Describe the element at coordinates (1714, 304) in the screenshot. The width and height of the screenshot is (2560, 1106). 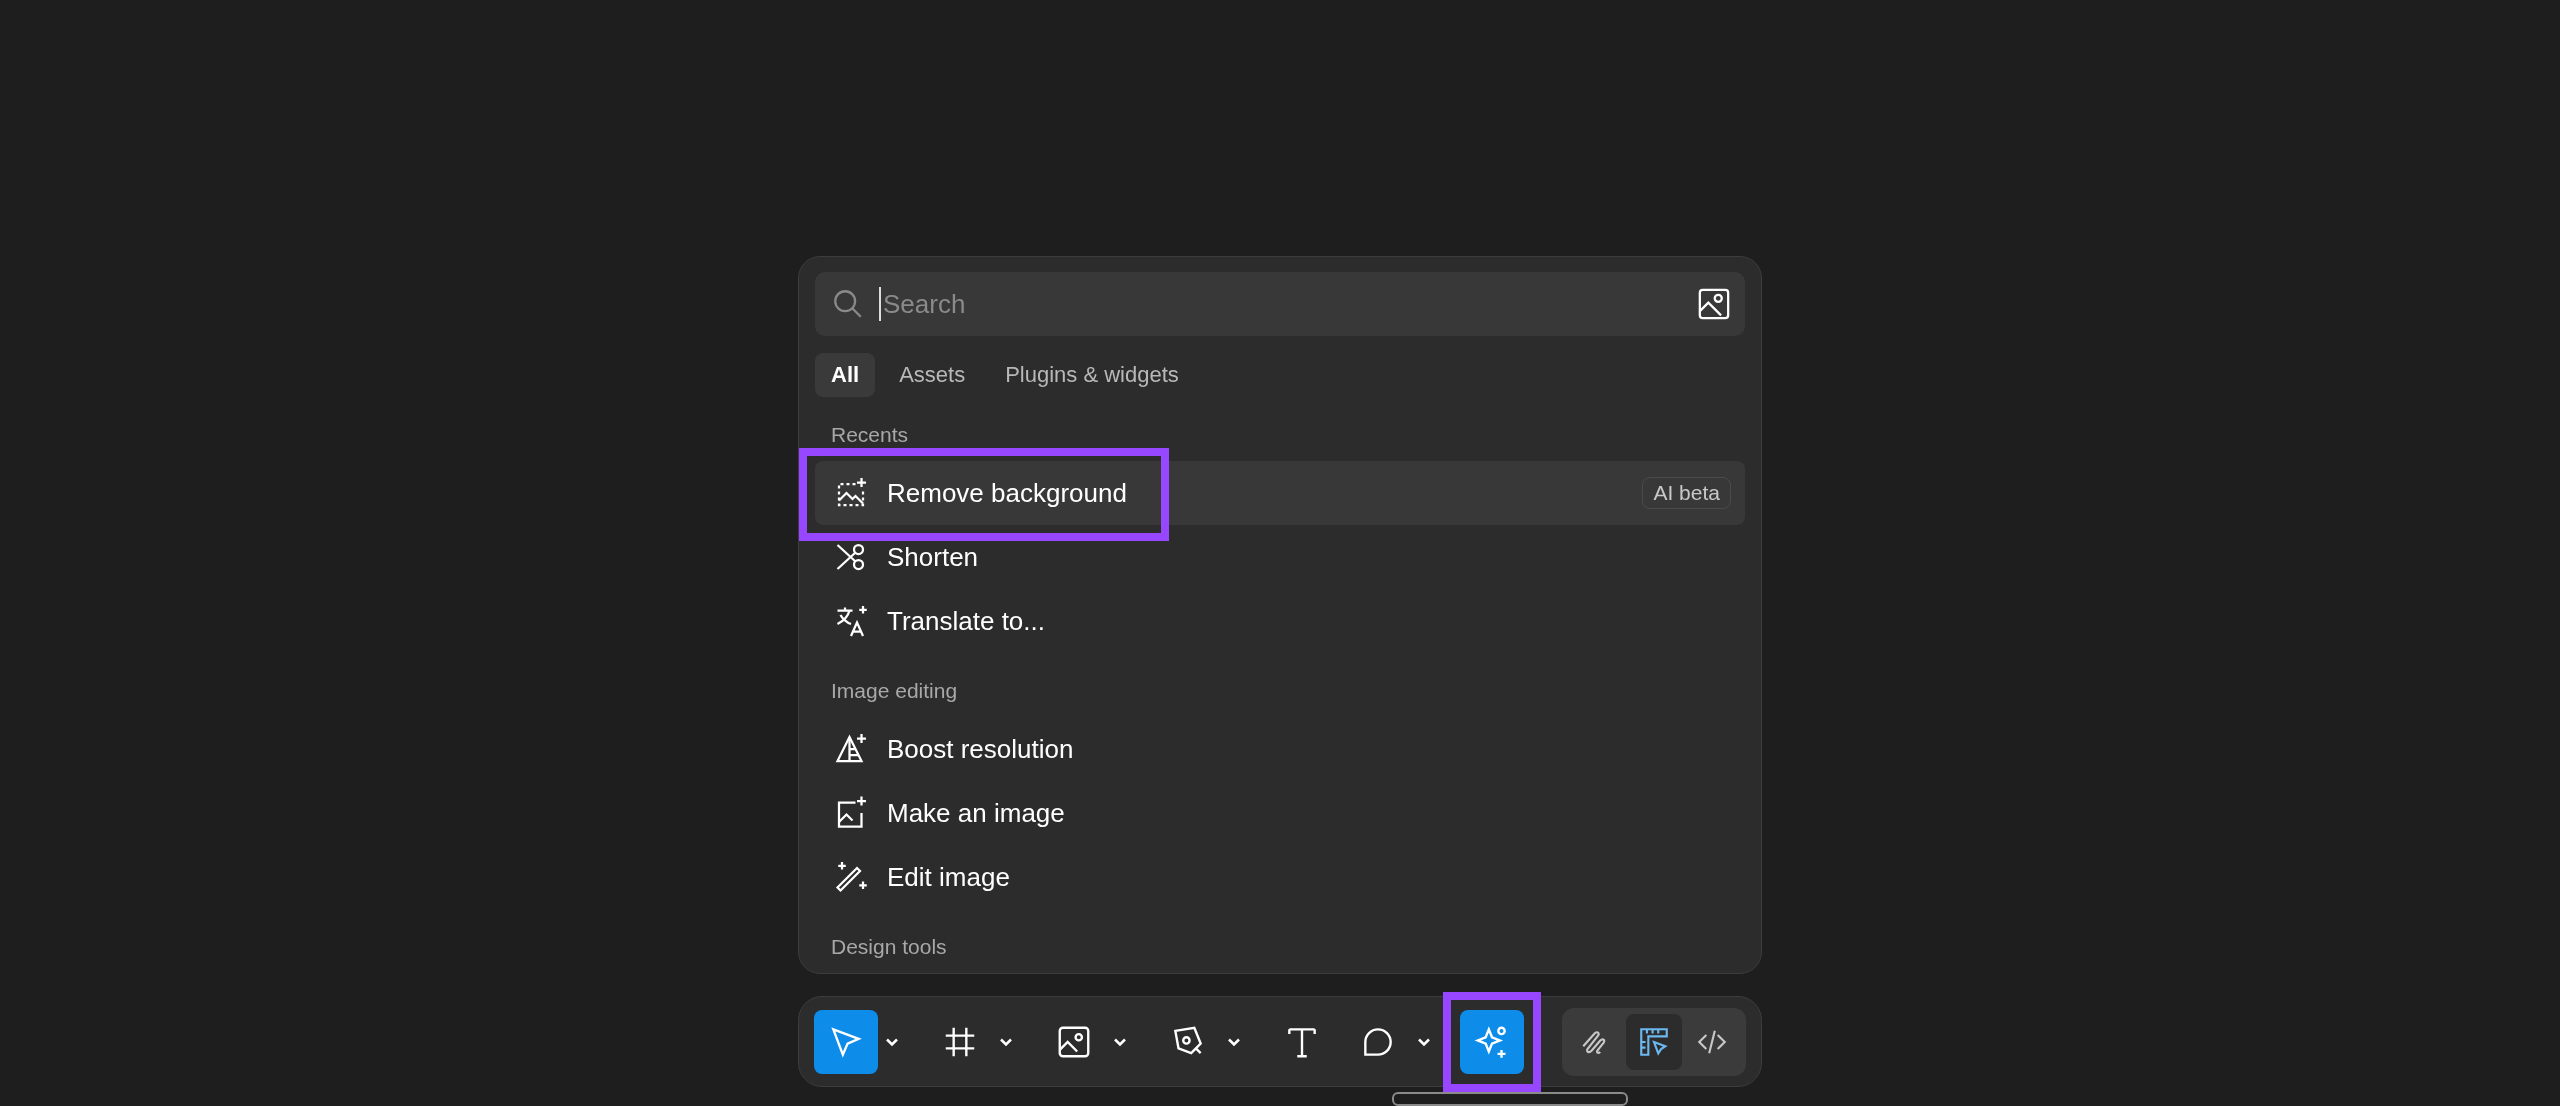
I see `image-icon` at that location.